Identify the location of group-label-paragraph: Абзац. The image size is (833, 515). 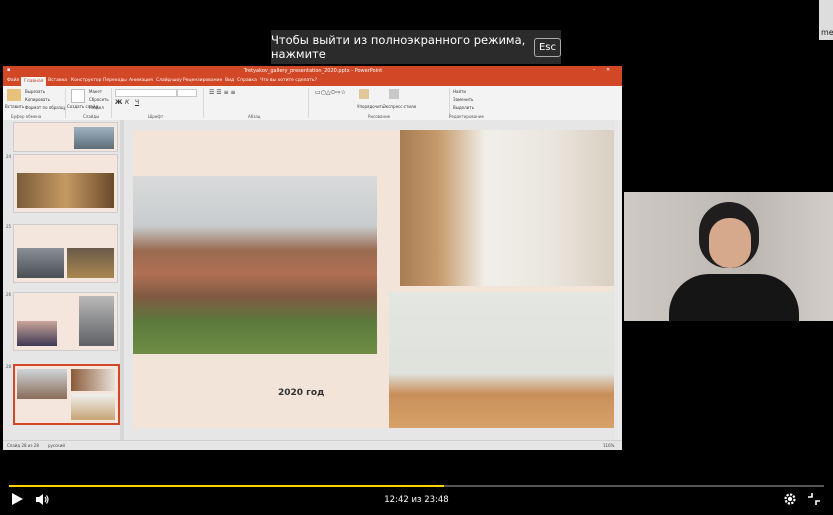
(254, 116).